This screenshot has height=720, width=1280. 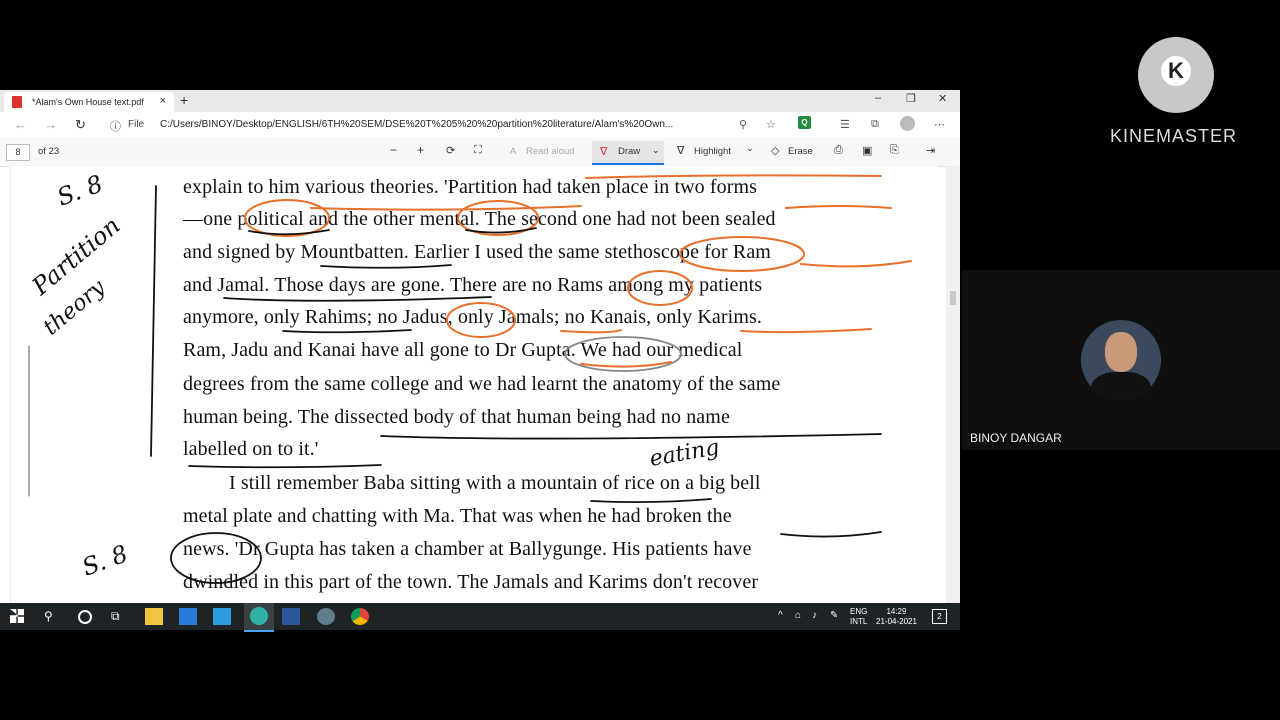 I want to click on scrollbar-thumb, so click(x=953, y=298).